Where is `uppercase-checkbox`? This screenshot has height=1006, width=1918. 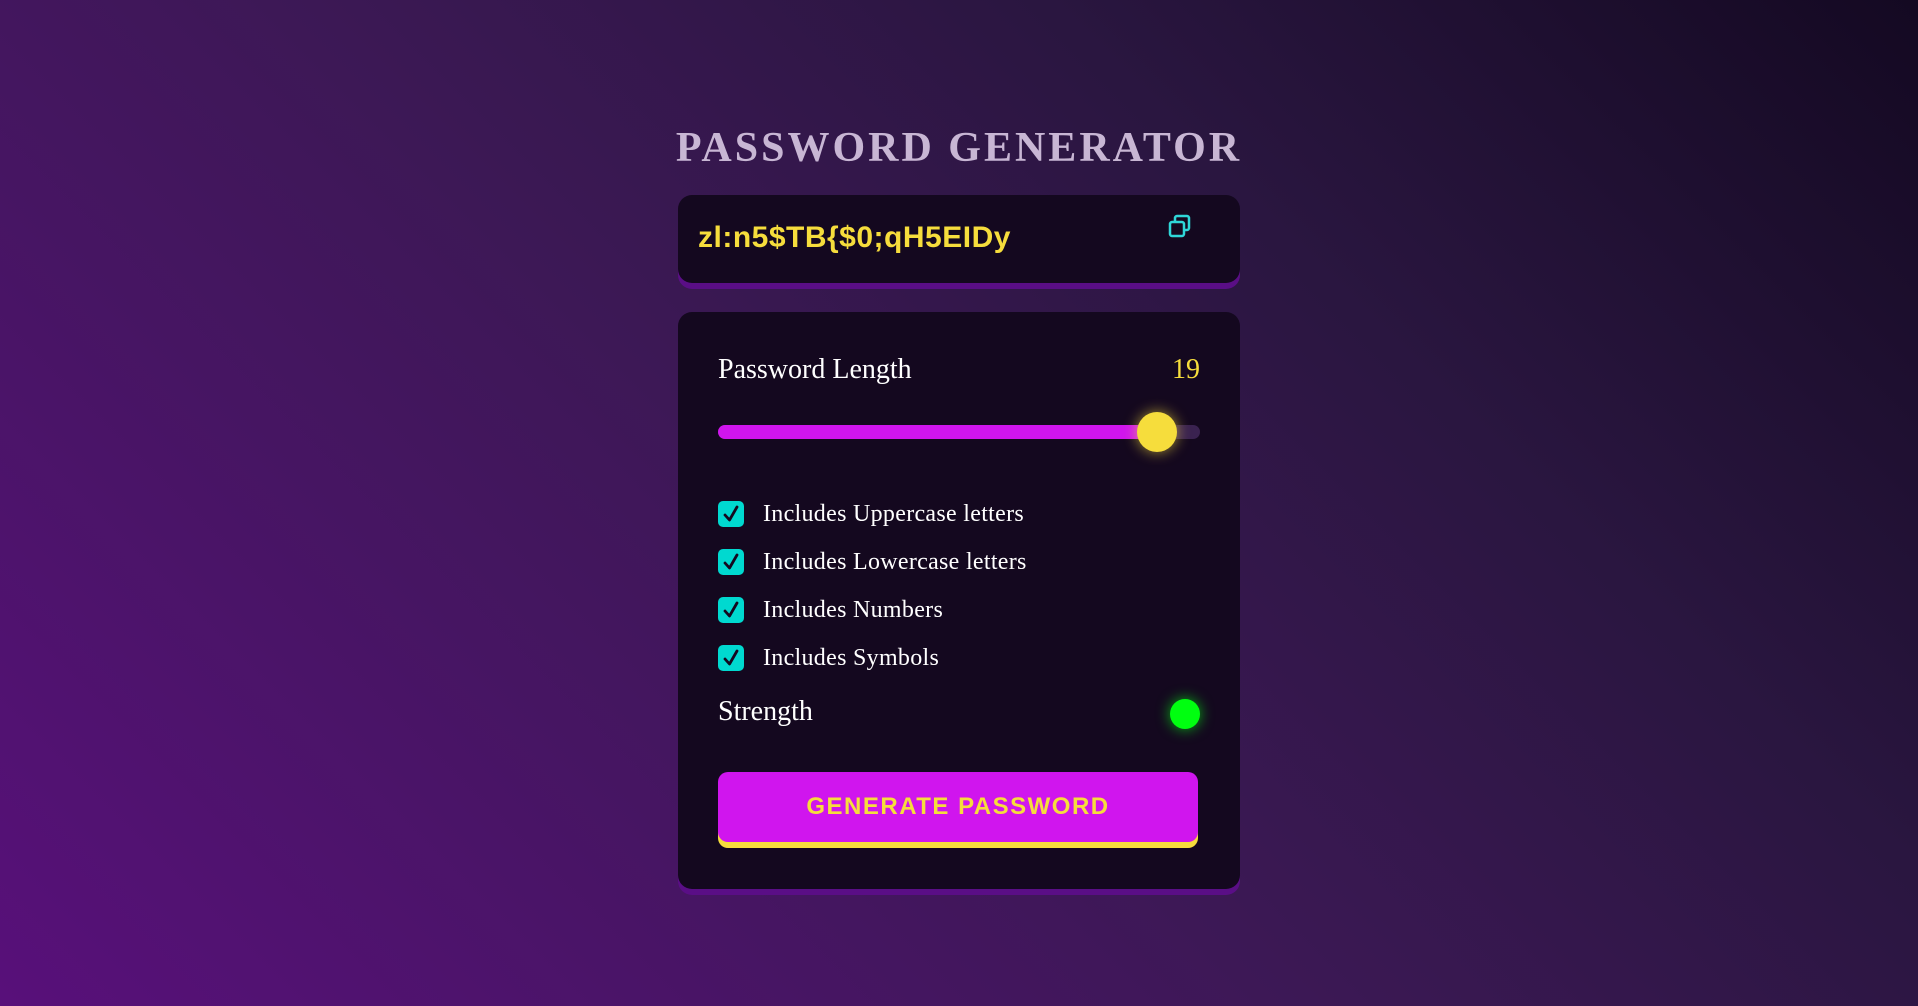 uppercase-checkbox is located at coordinates (731, 514).